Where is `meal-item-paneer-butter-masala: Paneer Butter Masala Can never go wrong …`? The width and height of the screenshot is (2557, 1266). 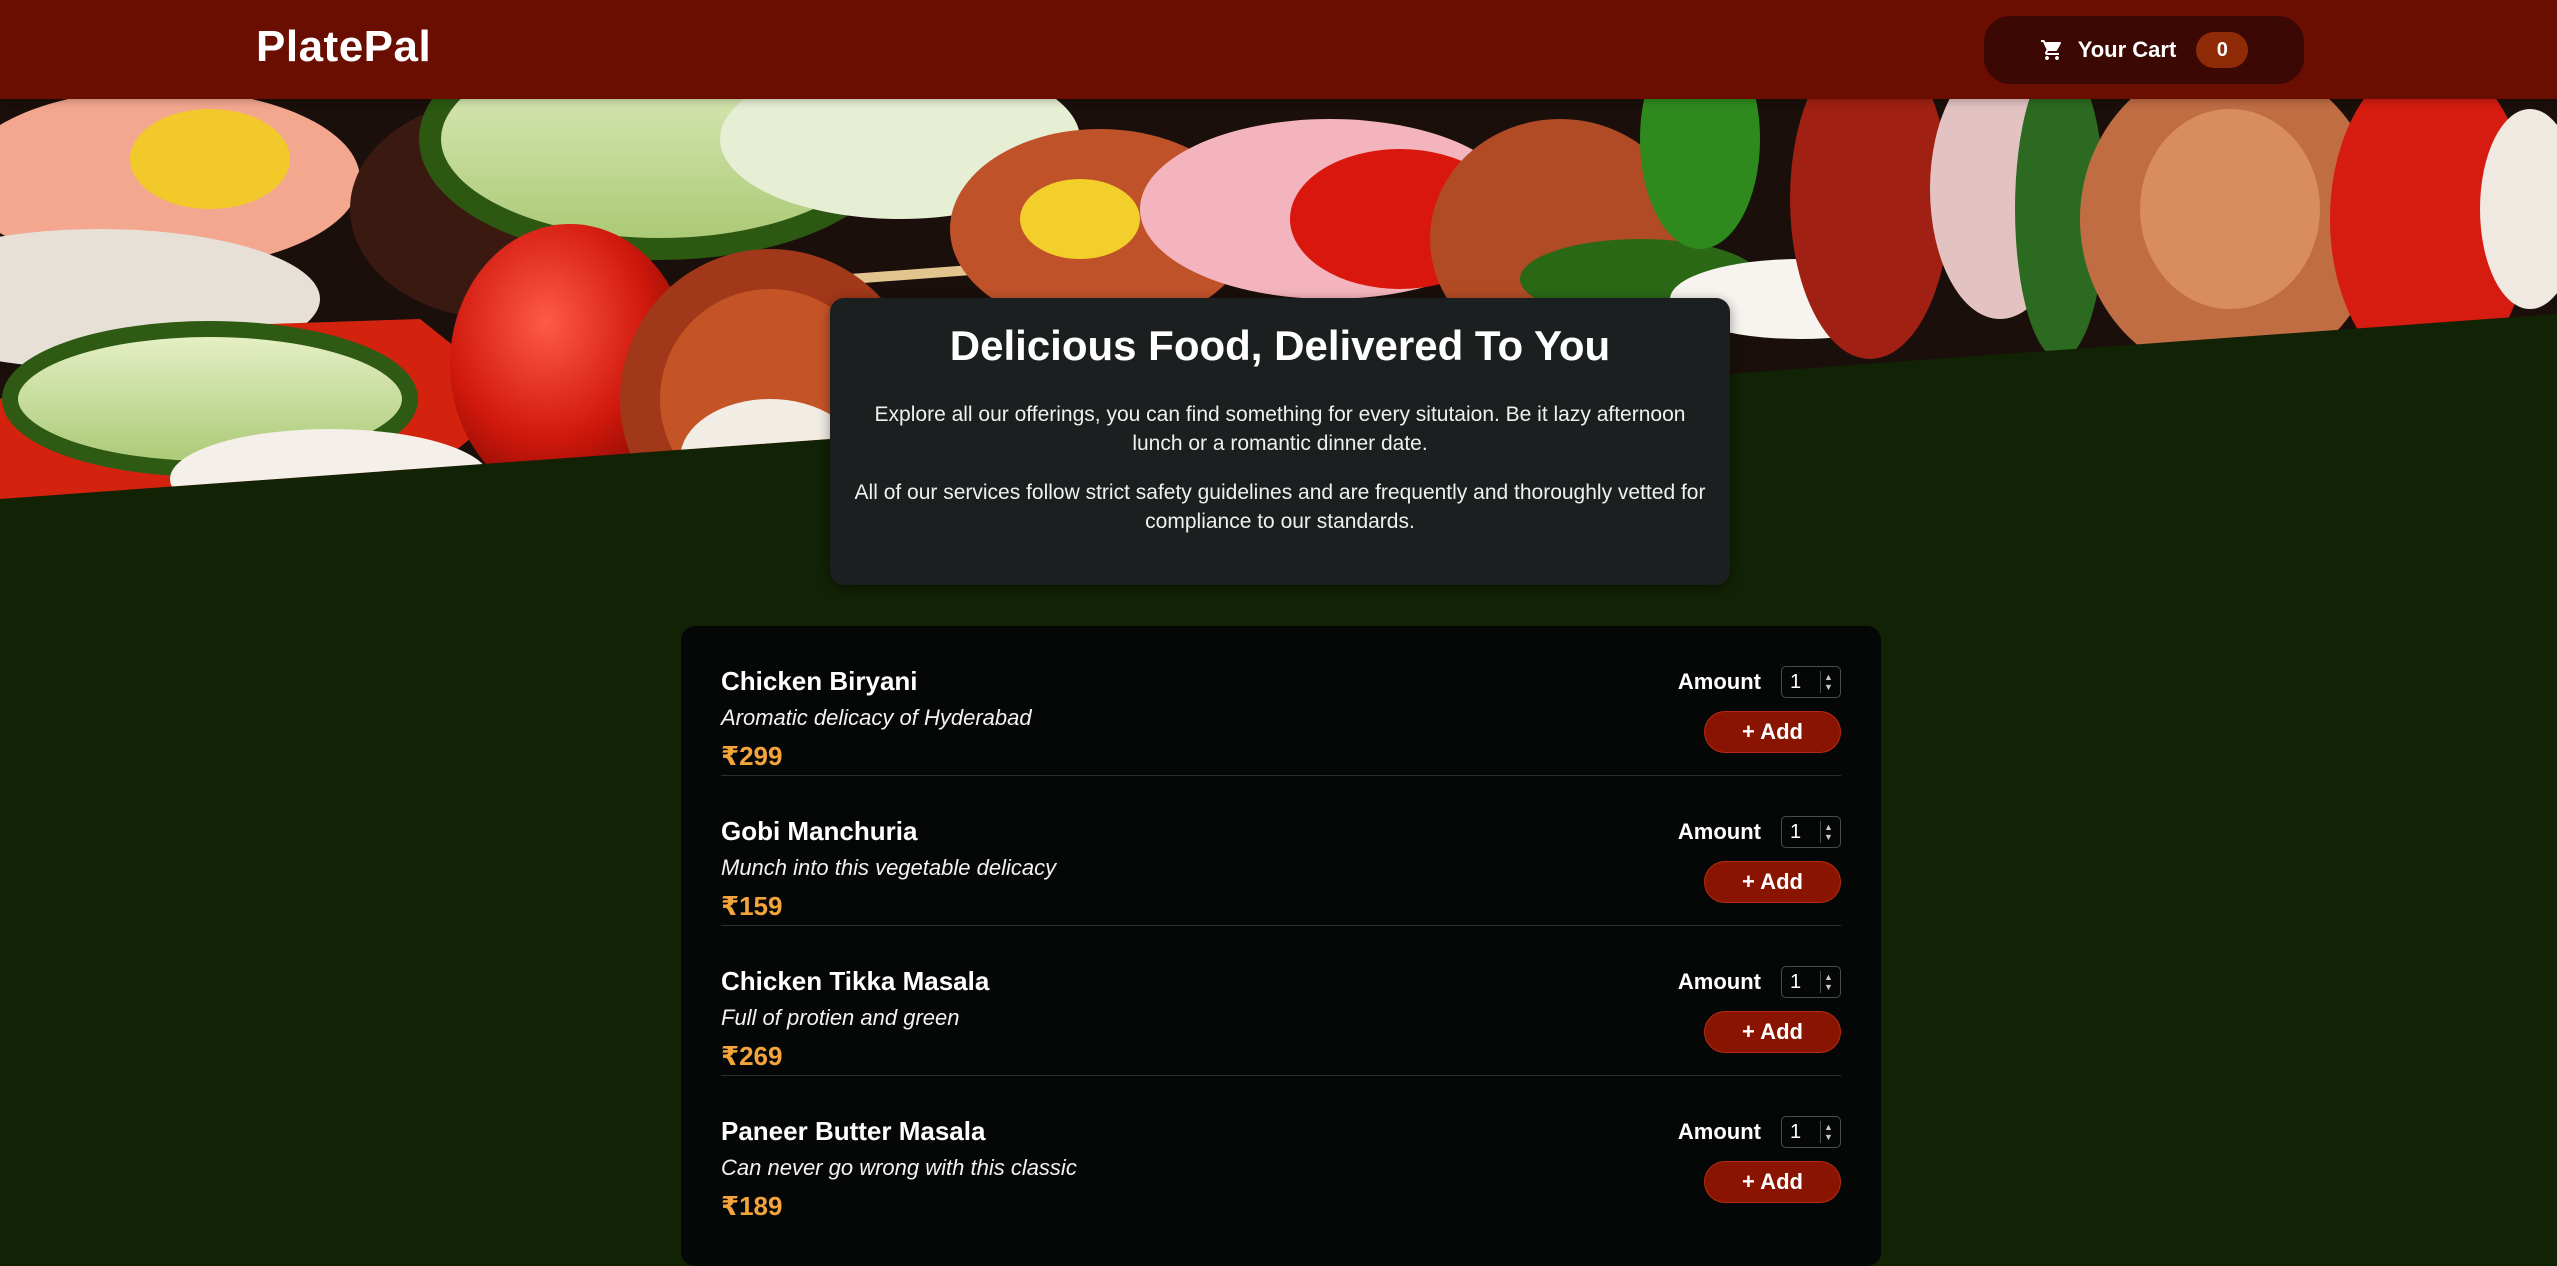 meal-item-paneer-butter-masala: Paneer Butter Masala Can never go wrong … is located at coordinates (1281, 1151).